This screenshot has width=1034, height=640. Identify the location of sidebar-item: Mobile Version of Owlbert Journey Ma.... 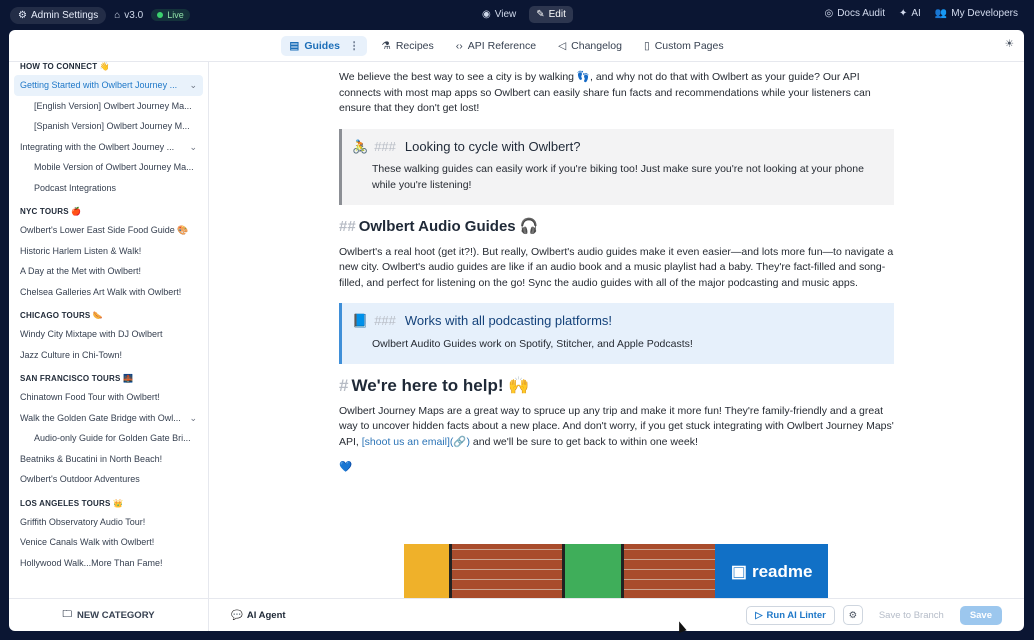
(108, 167).